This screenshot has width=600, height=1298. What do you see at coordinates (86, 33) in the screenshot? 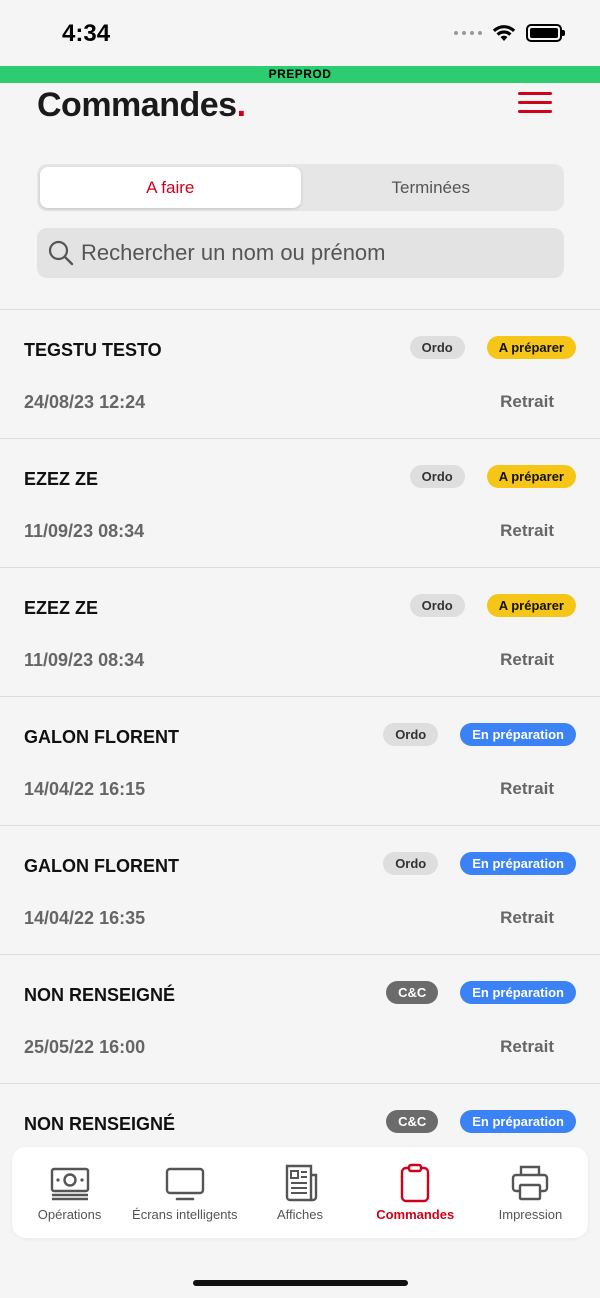
I see `status-time: 4:34` at bounding box center [86, 33].